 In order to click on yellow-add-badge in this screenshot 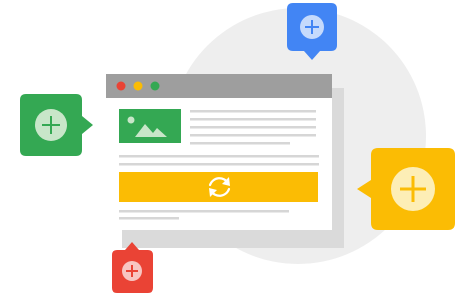, I will do `click(406, 189)`.